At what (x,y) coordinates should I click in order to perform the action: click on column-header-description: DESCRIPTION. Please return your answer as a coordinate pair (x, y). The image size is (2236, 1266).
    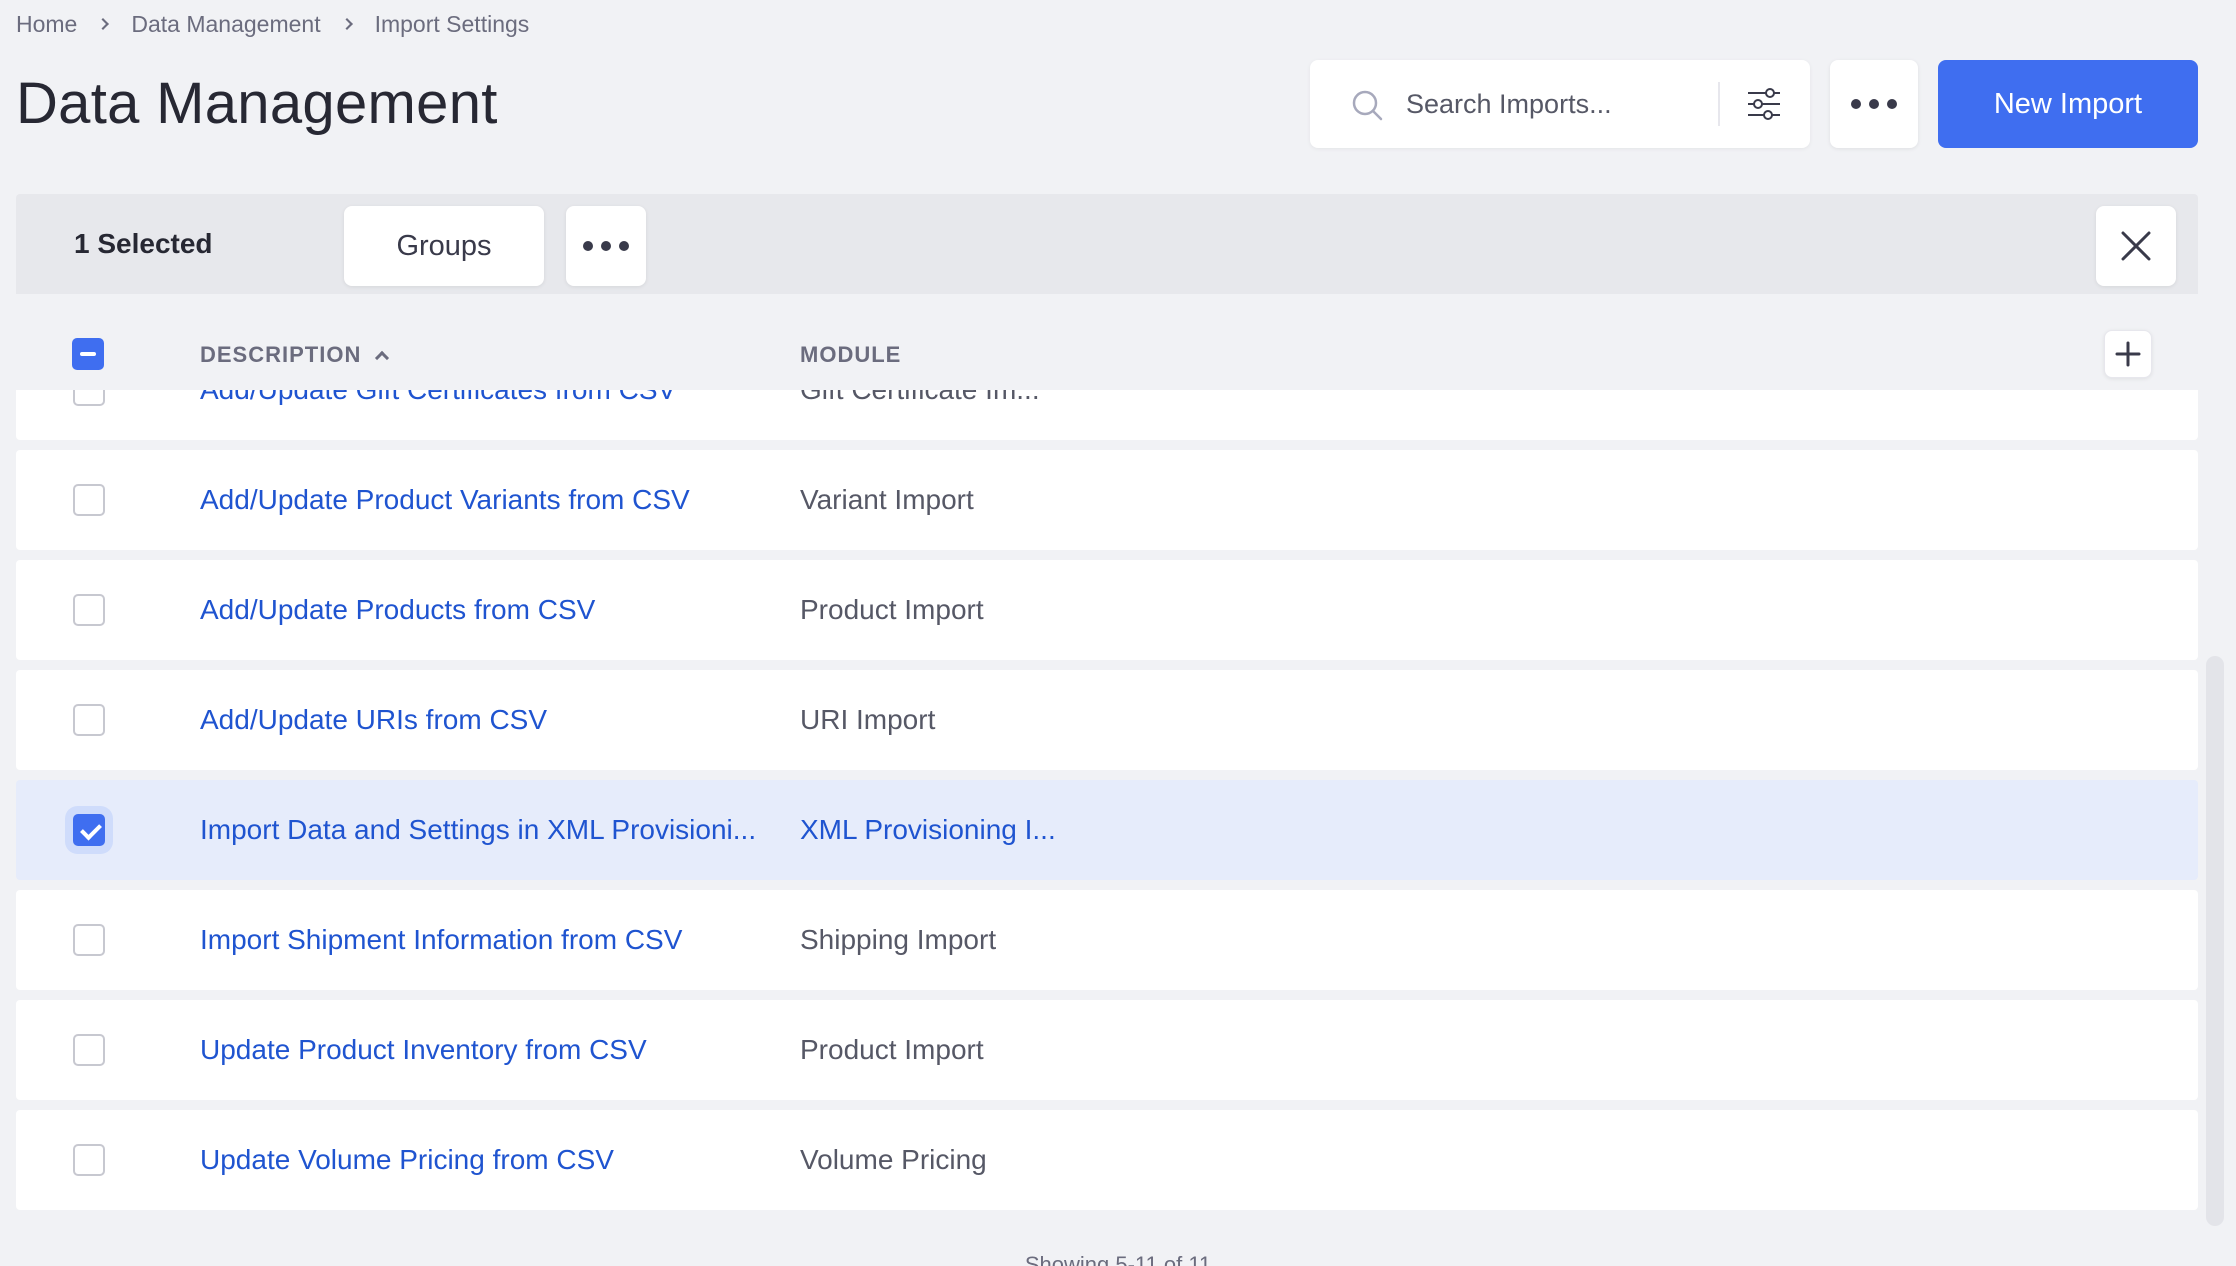
    Looking at the image, I should click on (295, 355).